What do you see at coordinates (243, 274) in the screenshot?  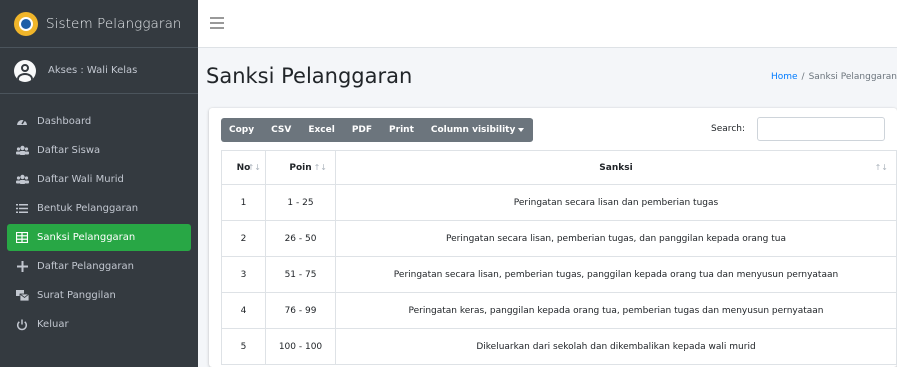 I see `cell-no: 3` at bounding box center [243, 274].